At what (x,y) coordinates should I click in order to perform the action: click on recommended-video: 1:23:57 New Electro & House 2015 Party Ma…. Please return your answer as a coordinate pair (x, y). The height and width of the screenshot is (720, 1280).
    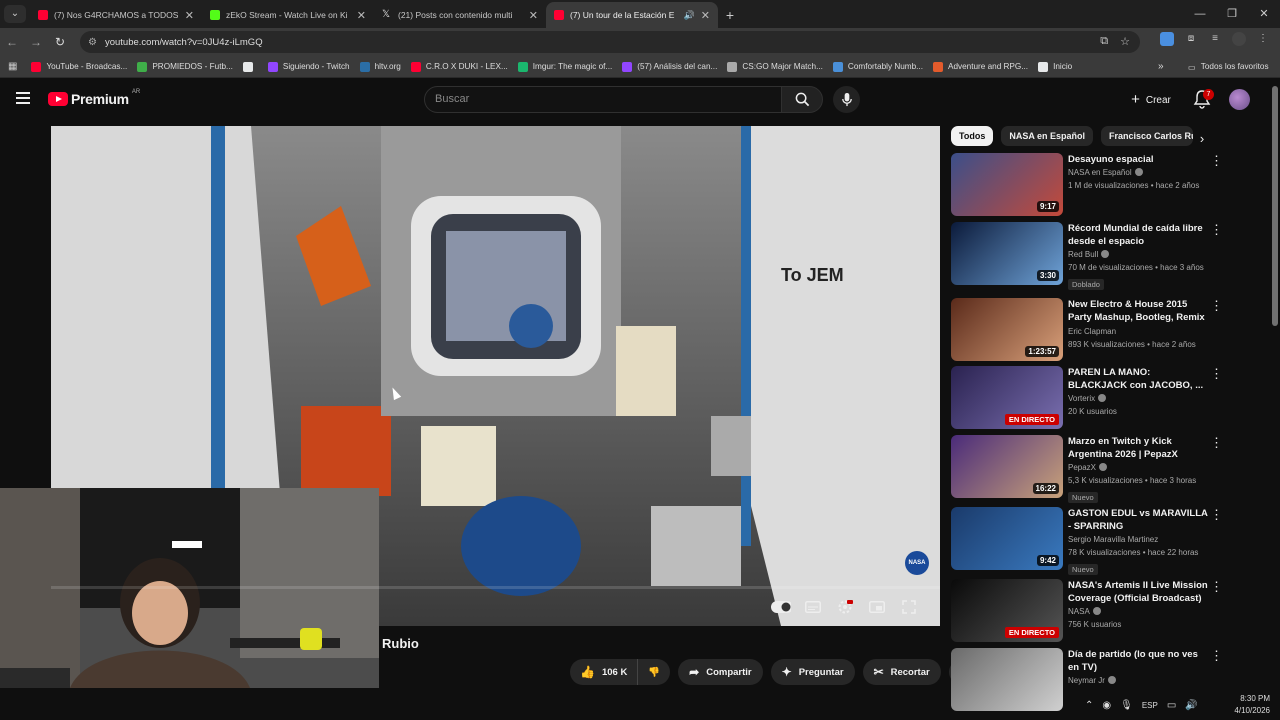
    Looking at the image, I should click on (1111, 331).